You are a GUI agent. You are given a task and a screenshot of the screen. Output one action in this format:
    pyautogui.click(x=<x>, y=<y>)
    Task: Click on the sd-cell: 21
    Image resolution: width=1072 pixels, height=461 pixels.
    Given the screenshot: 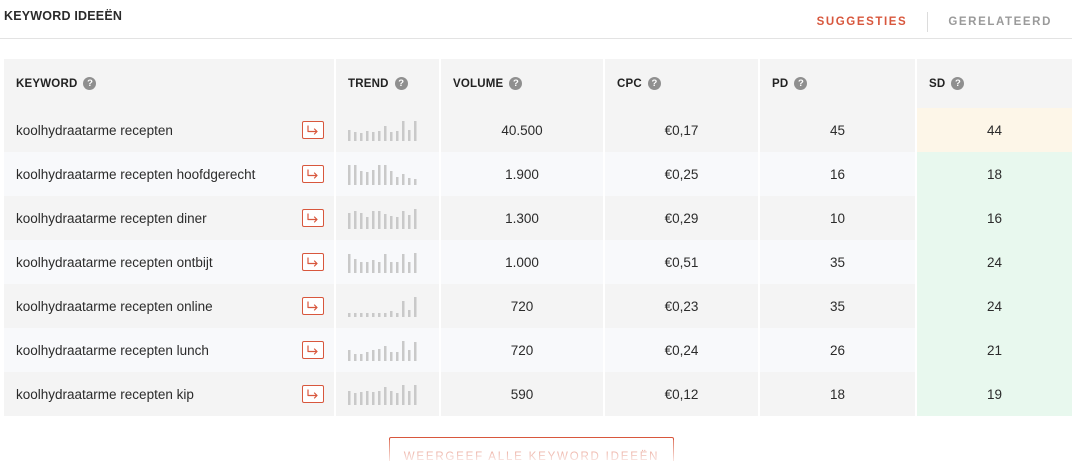 What is the action you would take?
    pyautogui.click(x=994, y=350)
    